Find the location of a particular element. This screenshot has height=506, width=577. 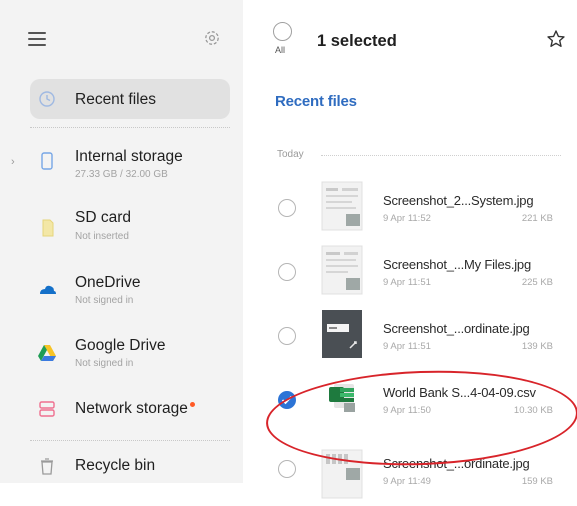

checkmark-icon is located at coordinates (287, 400).